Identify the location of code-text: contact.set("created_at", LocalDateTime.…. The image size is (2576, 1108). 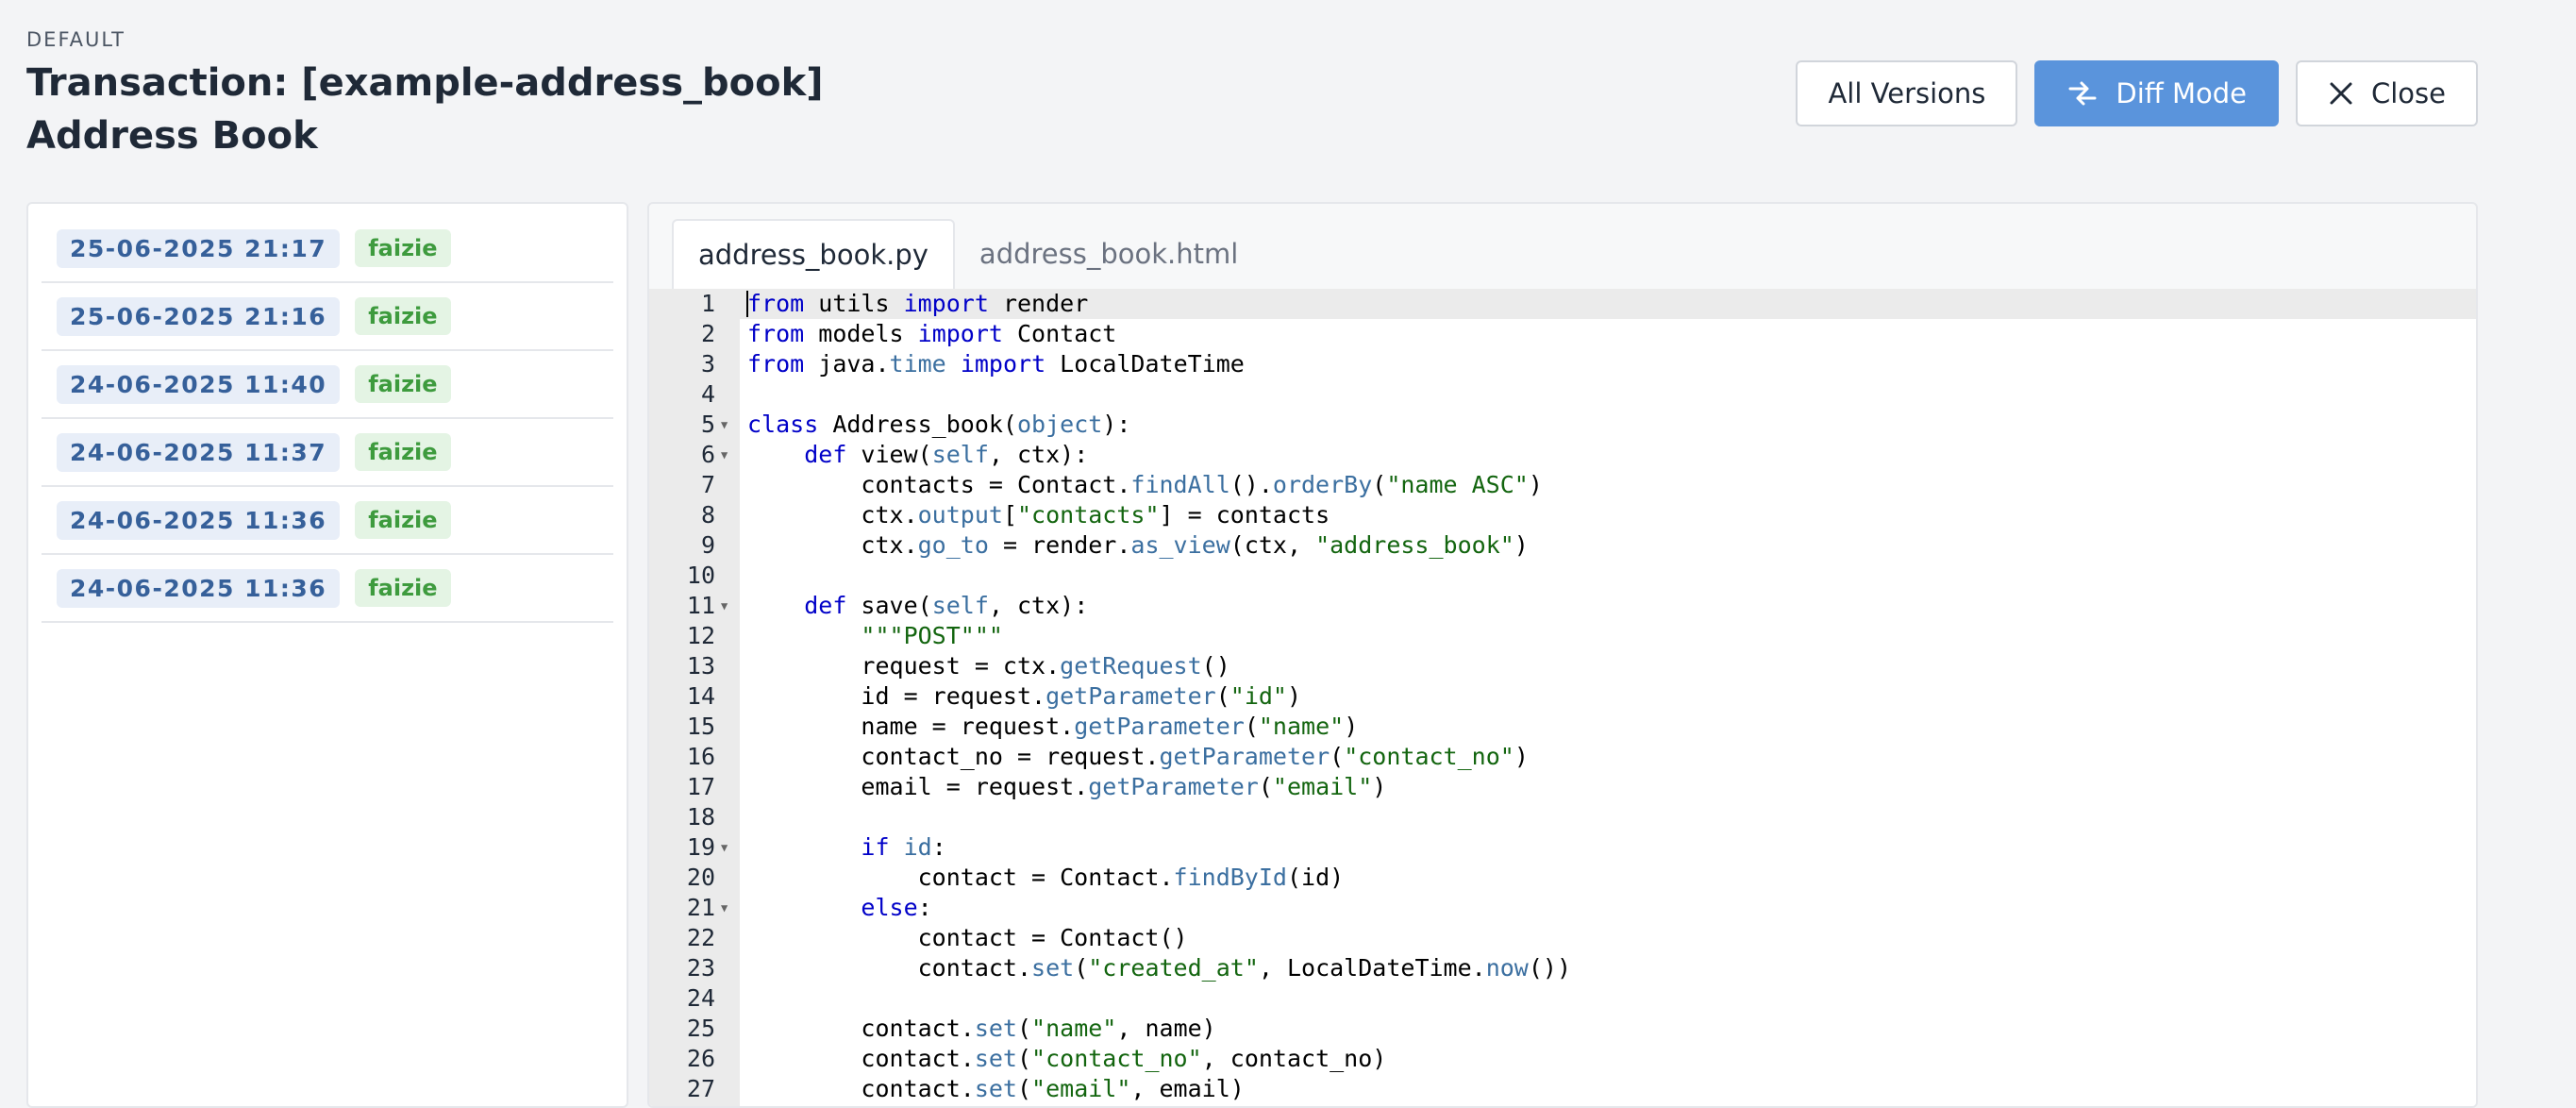
(1159, 968).